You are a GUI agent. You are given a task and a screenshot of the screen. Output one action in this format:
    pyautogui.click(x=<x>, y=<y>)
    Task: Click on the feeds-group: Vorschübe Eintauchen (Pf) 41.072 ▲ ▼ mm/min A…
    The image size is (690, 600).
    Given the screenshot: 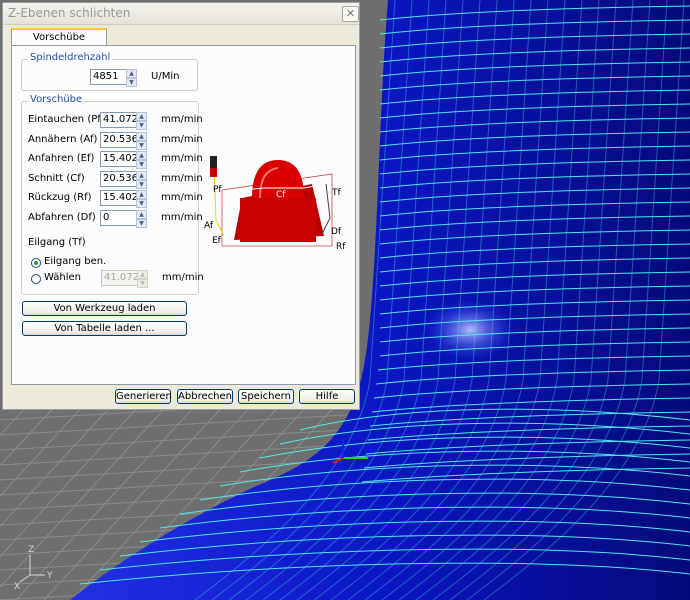 What is the action you would take?
    pyautogui.click(x=112, y=194)
    